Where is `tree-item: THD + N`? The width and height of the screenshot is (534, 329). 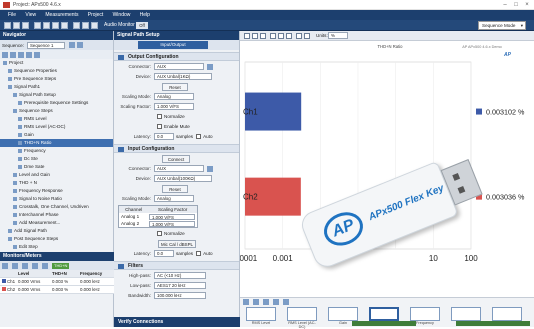 tree-item: THD + N is located at coordinates (56, 183).